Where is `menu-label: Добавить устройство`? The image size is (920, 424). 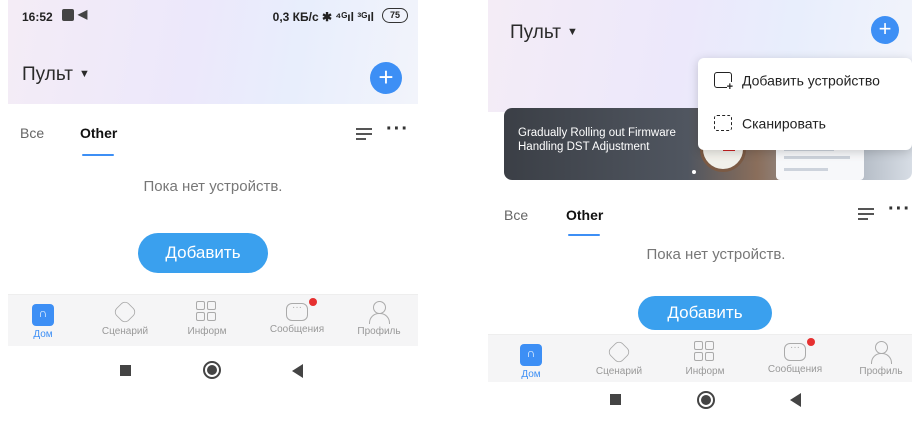
menu-label: Добавить устройство is located at coordinates (811, 80).